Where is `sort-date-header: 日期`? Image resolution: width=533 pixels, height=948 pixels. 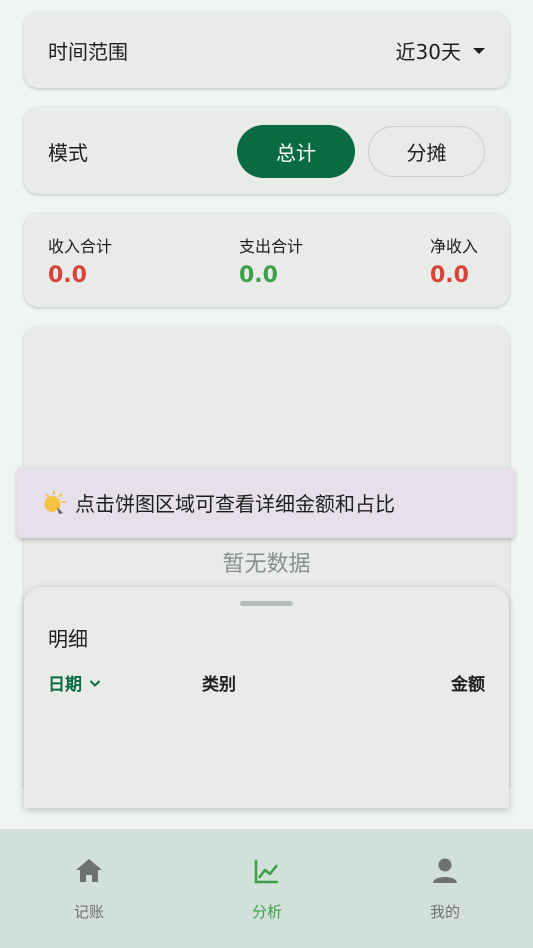
sort-date-header: 日期 is located at coordinates (75, 682).